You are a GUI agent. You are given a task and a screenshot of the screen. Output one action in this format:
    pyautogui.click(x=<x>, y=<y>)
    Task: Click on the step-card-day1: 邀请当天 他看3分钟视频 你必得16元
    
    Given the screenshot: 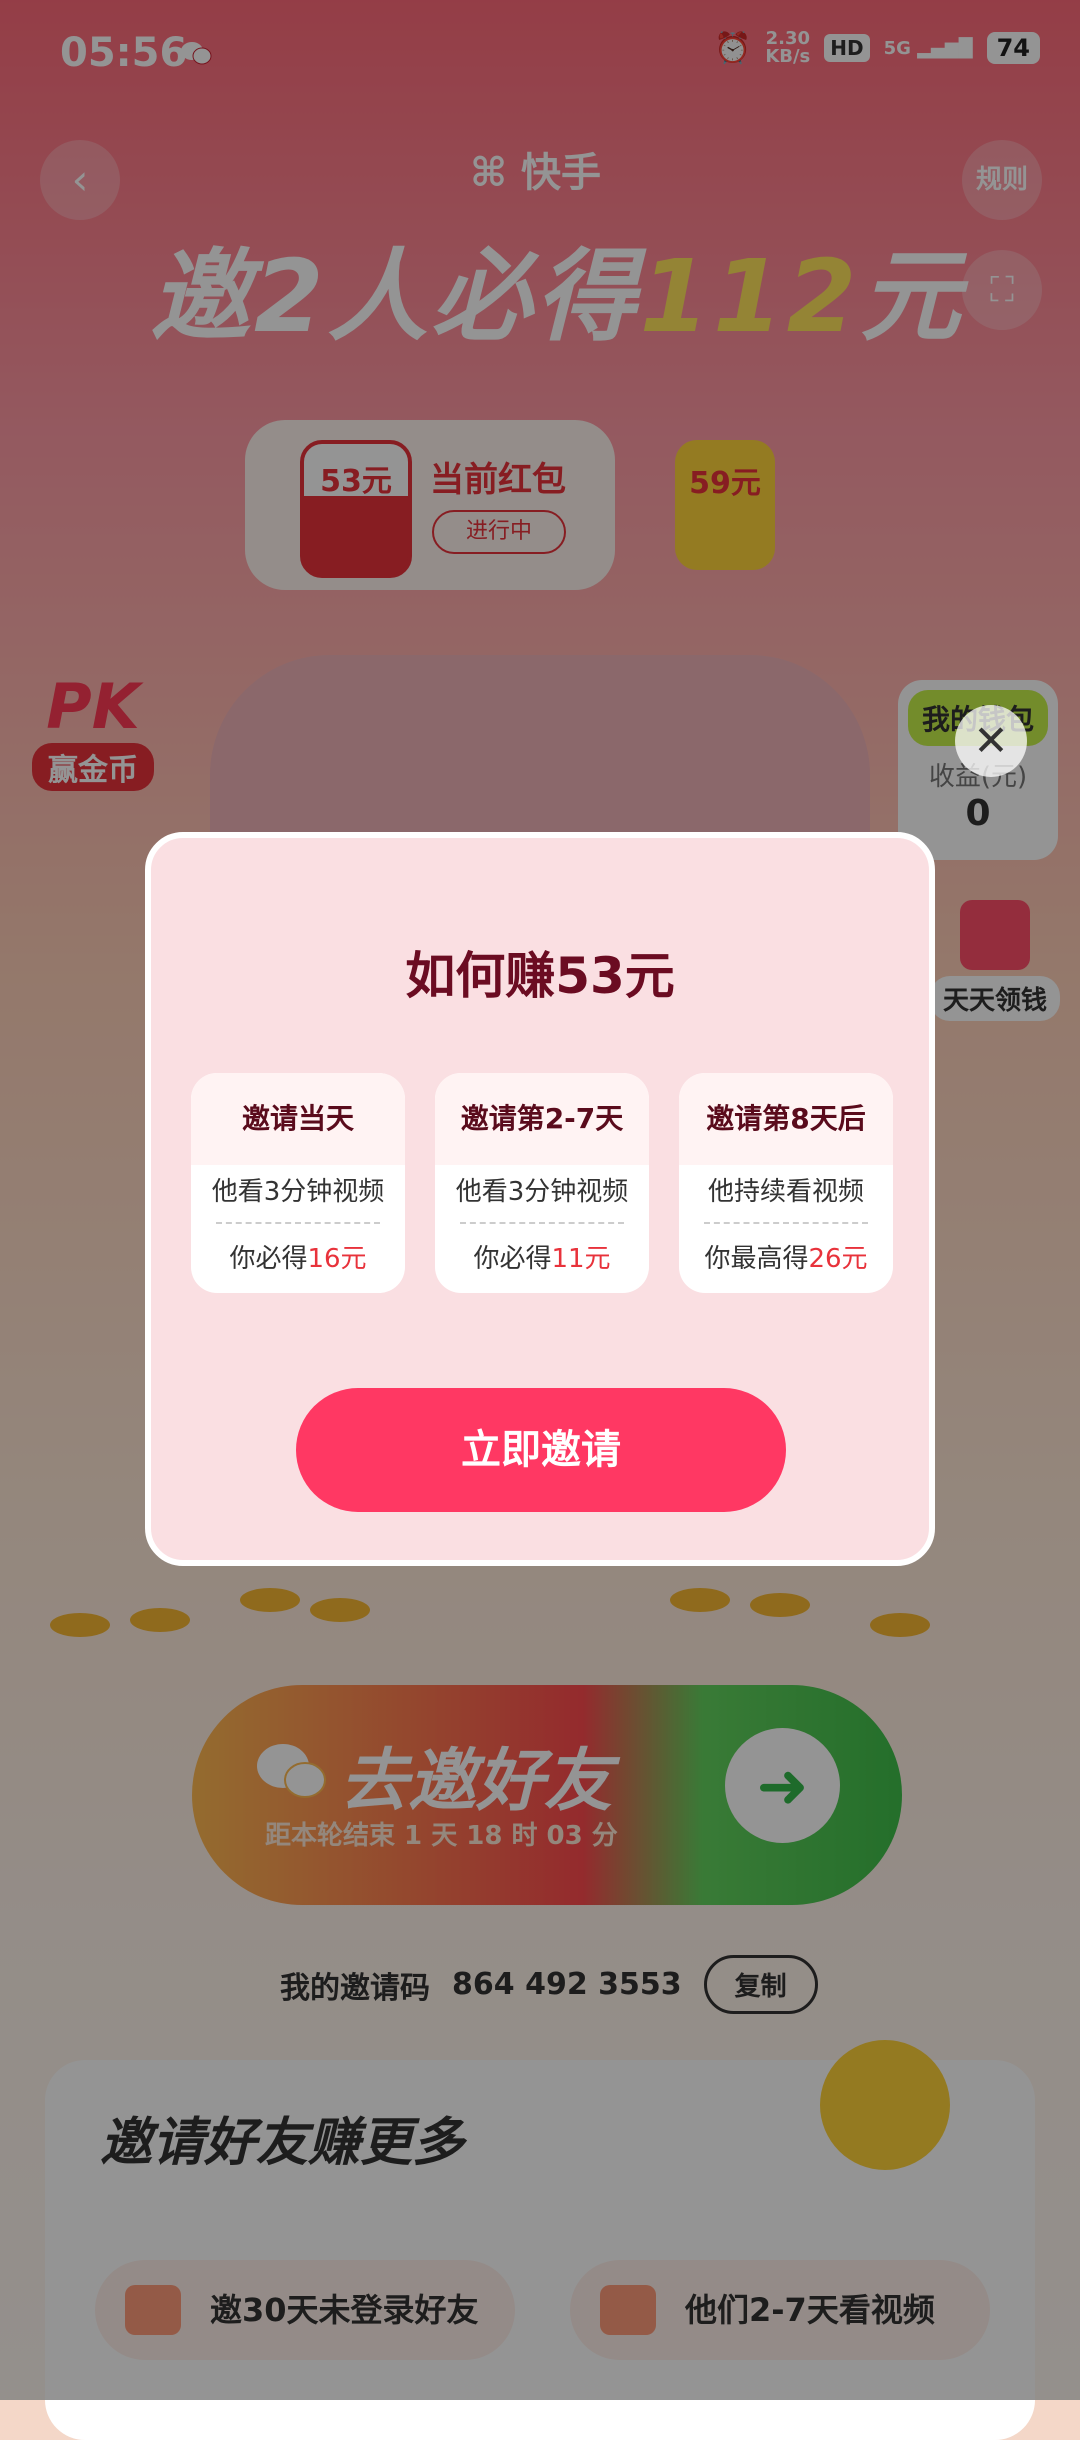 What is the action you would take?
    pyautogui.click(x=298, y=1183)
    